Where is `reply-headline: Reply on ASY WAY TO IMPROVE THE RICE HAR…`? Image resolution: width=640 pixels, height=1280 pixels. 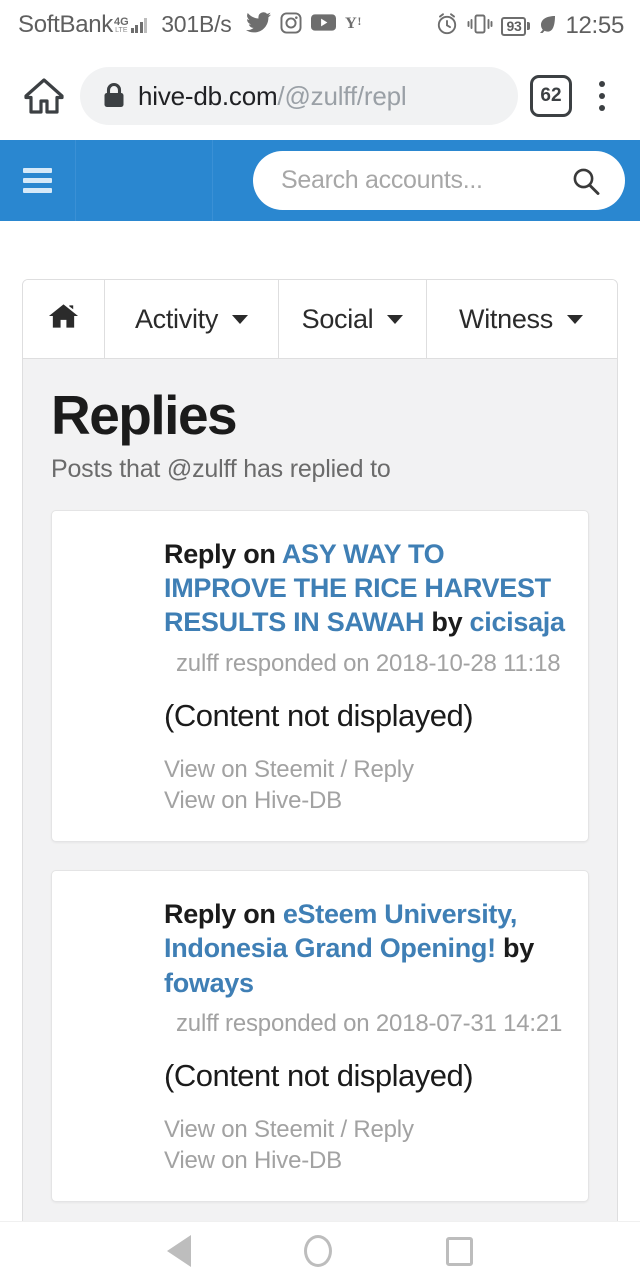
reply-headline: Reply on ASY WAY TO IMPROVE THE RICE HAR… is located at coordinates (365, 588).